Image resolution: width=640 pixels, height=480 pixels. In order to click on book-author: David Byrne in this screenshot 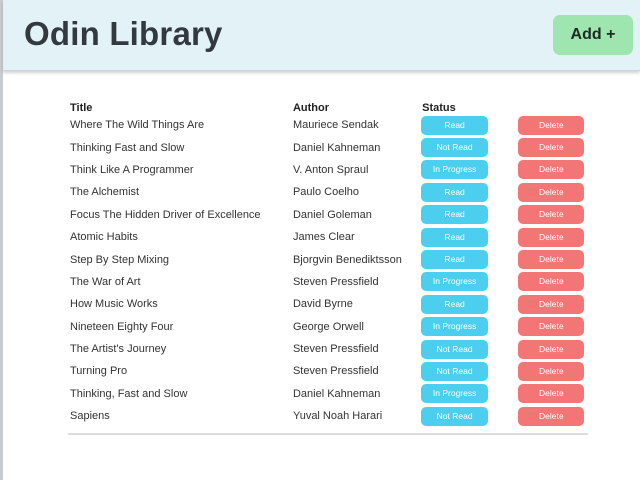, I will do `click(322, 304)`.